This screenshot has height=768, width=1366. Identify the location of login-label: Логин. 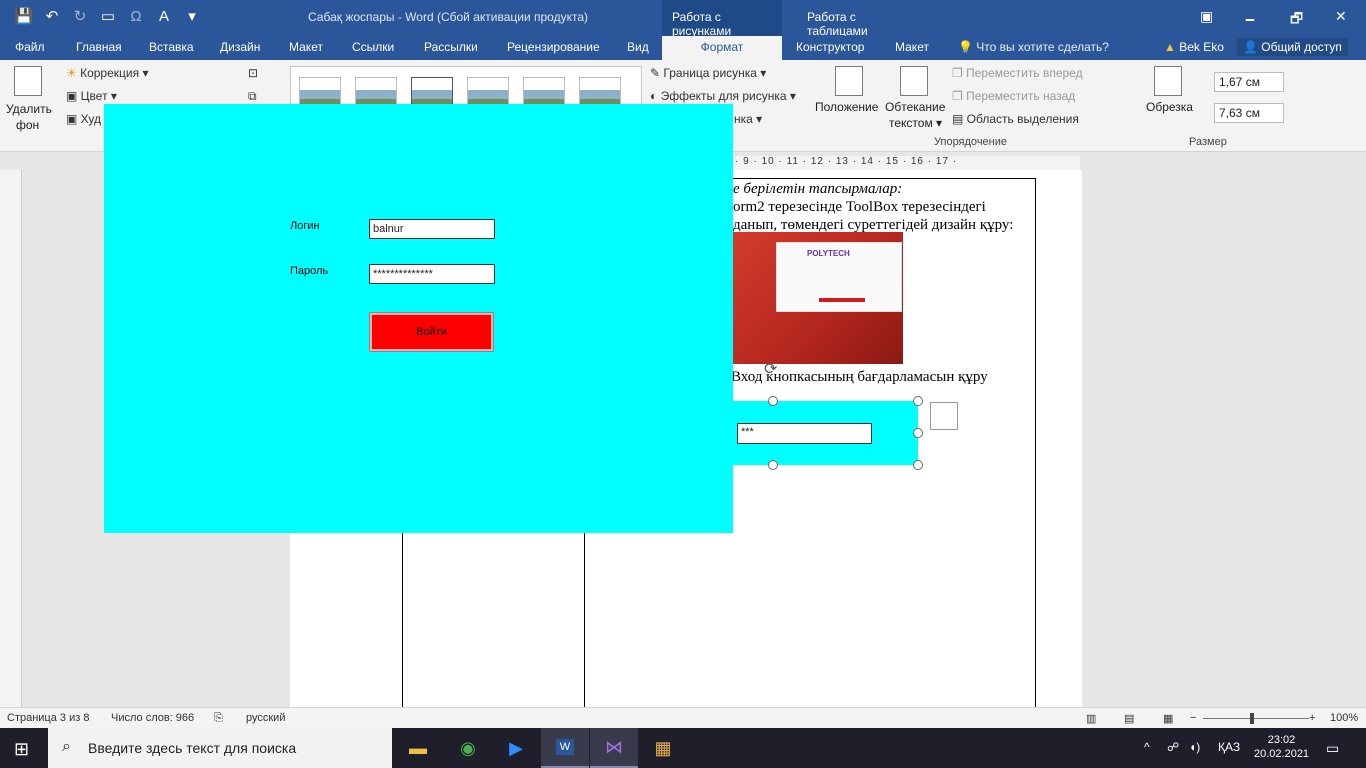
(305, 226).